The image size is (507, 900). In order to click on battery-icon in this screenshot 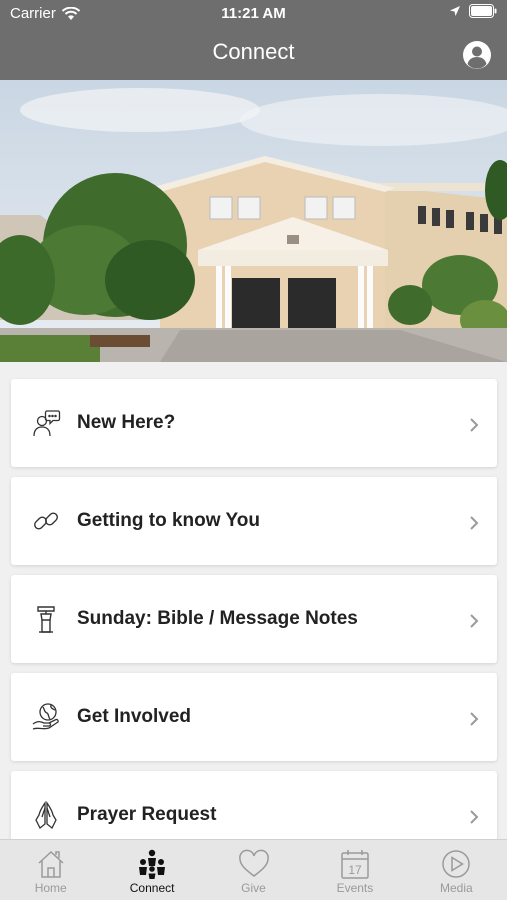, I will do `click(483, 11)`.